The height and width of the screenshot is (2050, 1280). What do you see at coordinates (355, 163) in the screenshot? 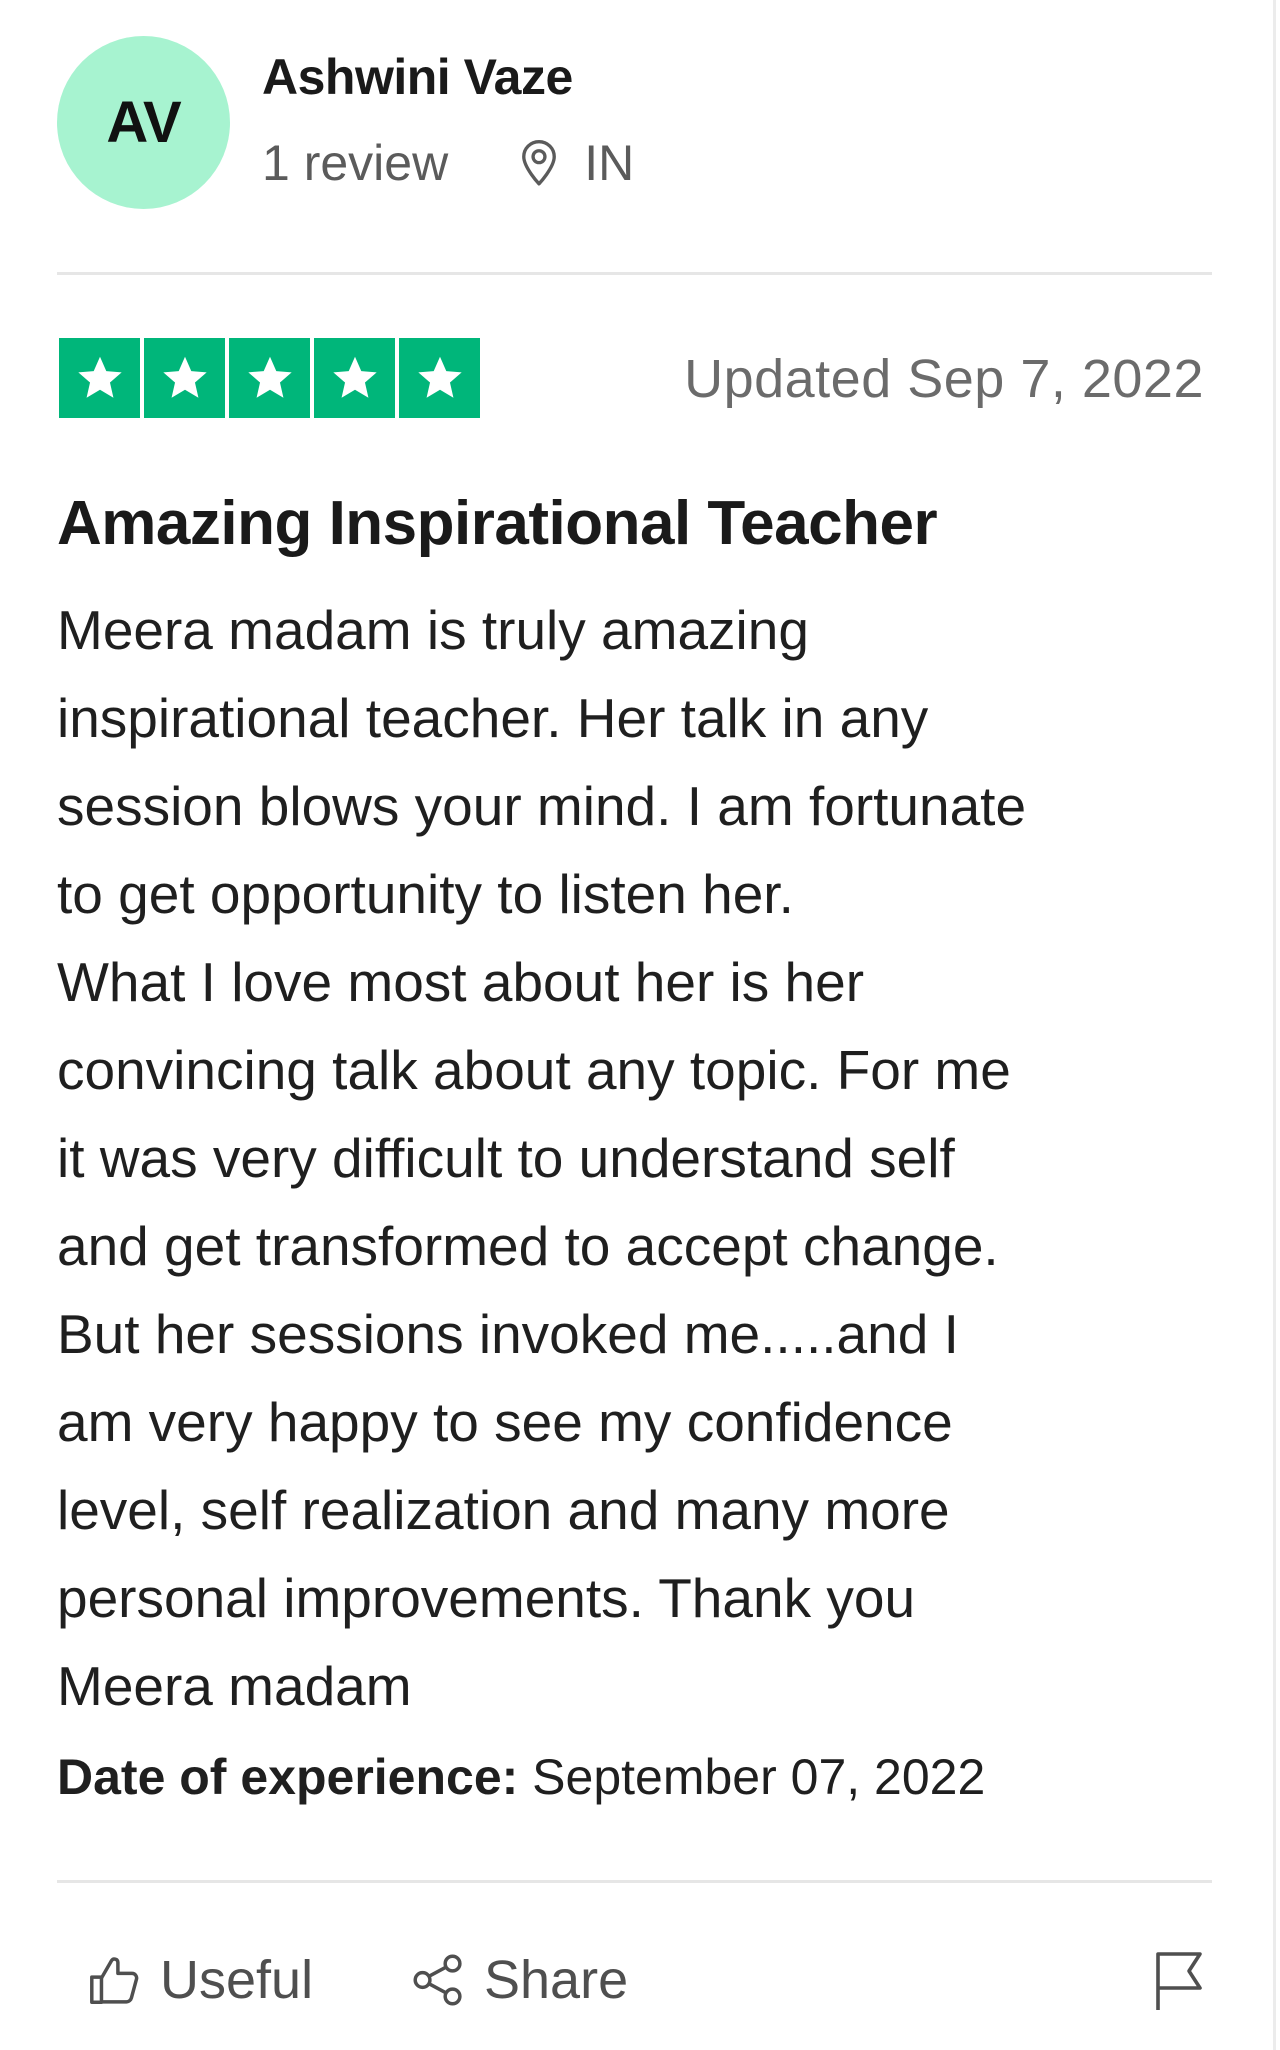
I see `review-count: 1 review` at bounding box center [355, 163].